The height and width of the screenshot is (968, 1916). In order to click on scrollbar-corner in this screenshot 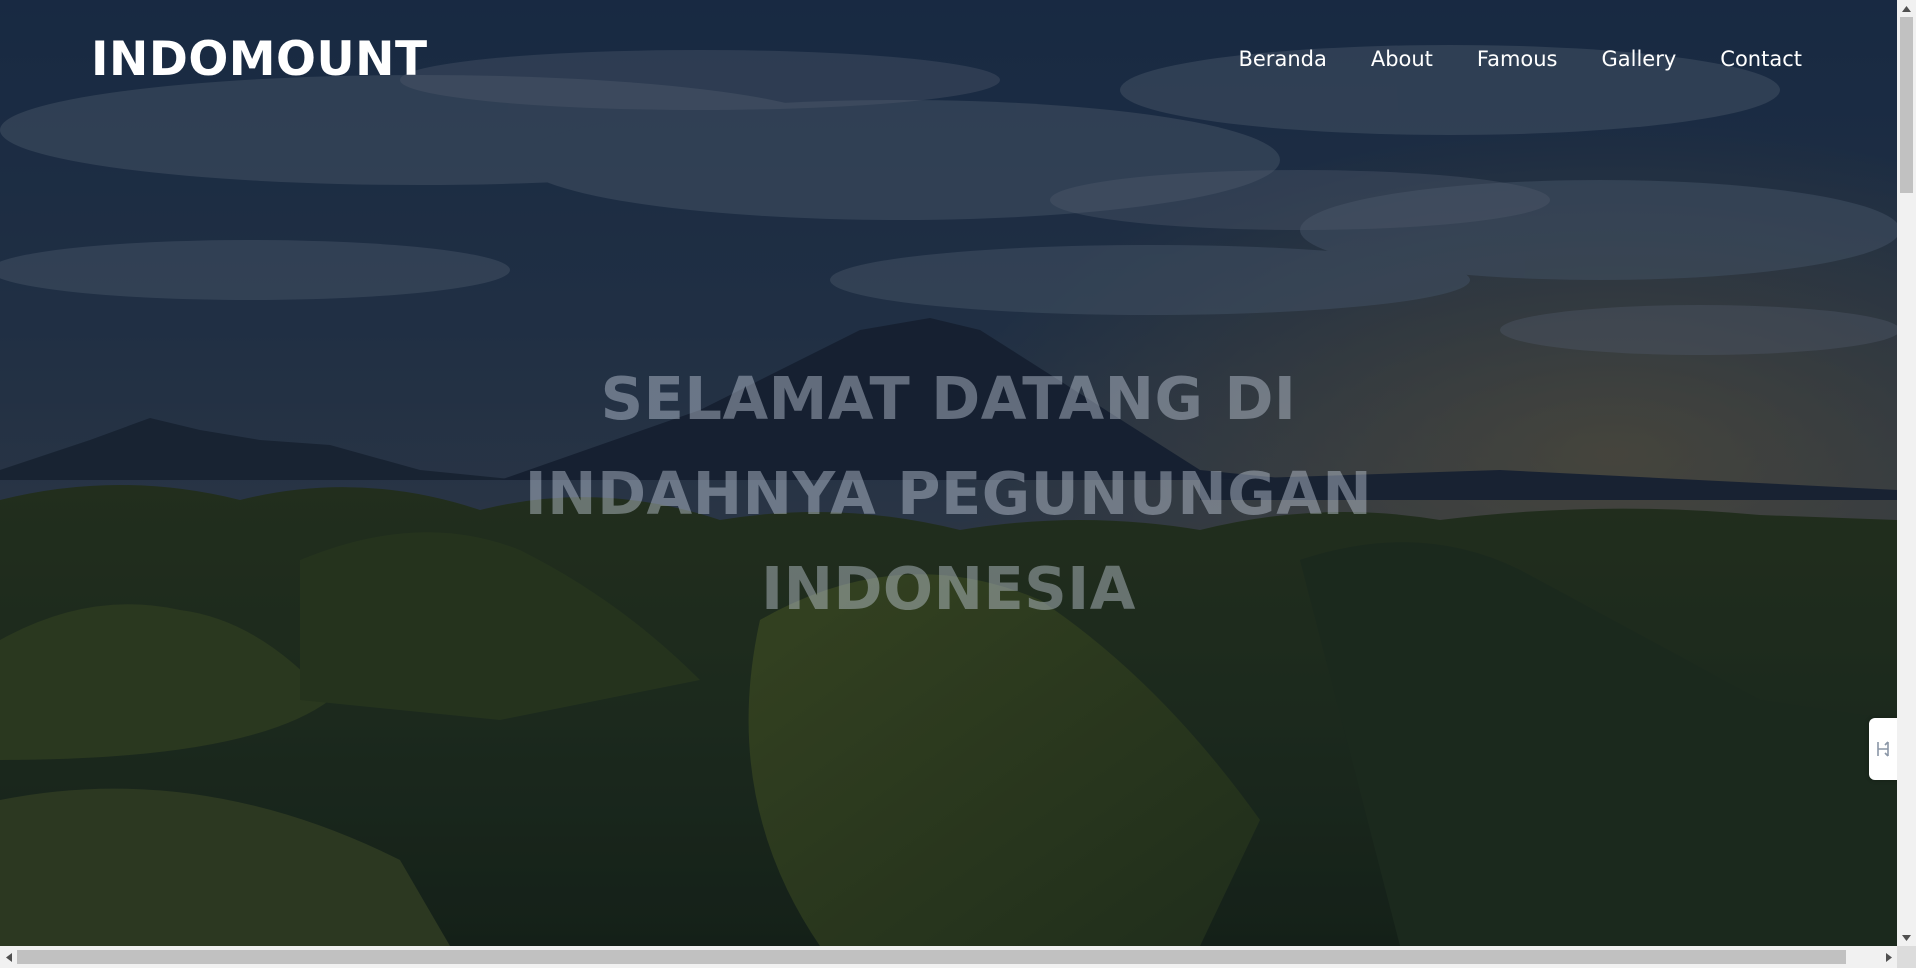, I will do `click(1906, 957)`.